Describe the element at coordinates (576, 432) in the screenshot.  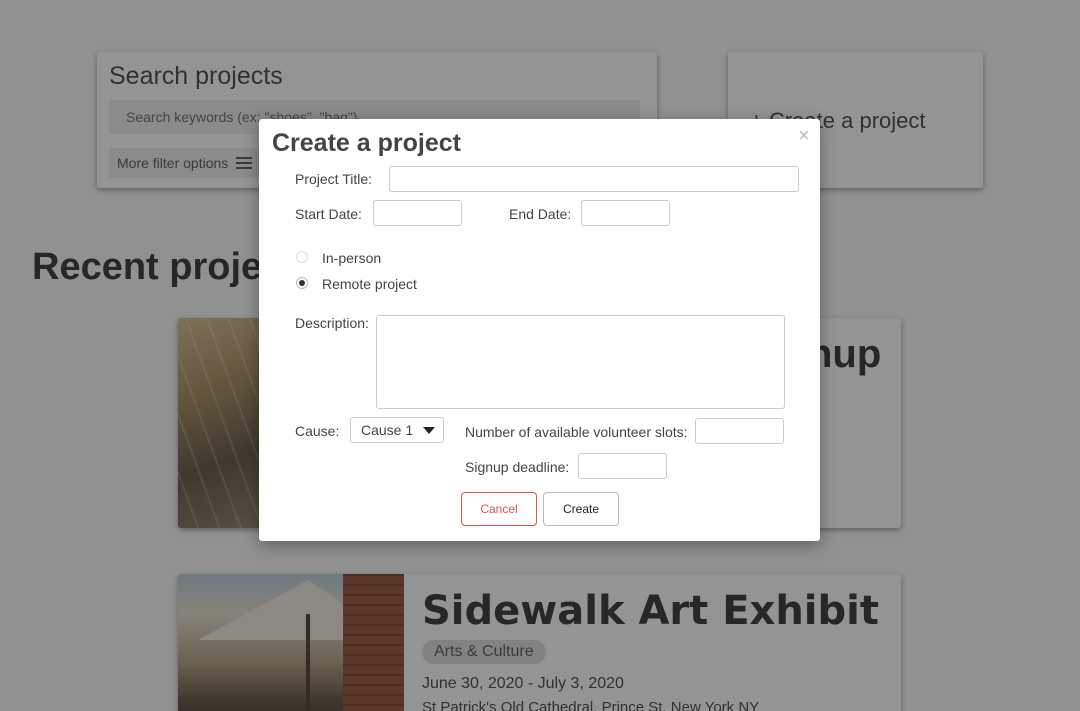
I see `volunteer-slots-label: Number of available volunteer slots:` at that location.